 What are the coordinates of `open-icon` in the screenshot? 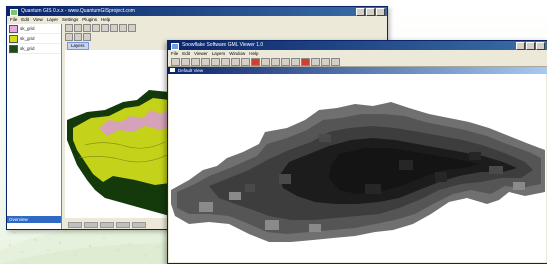 It's located at (78, 37).